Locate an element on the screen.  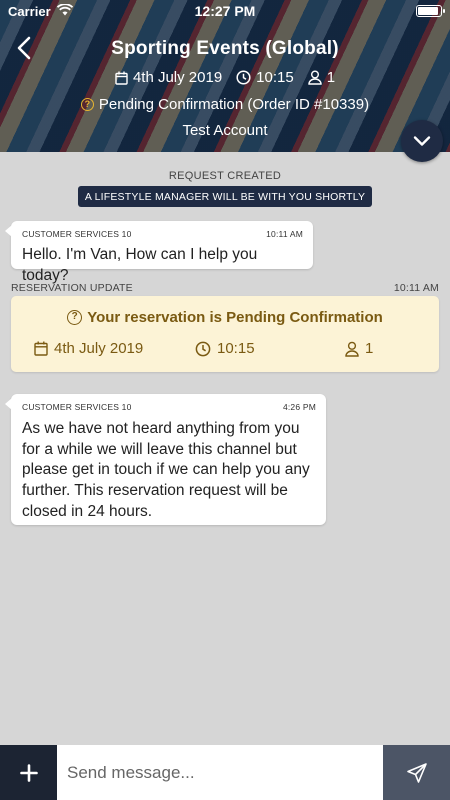
status-time: 12:27 PM is located at coordinates (225, 11).